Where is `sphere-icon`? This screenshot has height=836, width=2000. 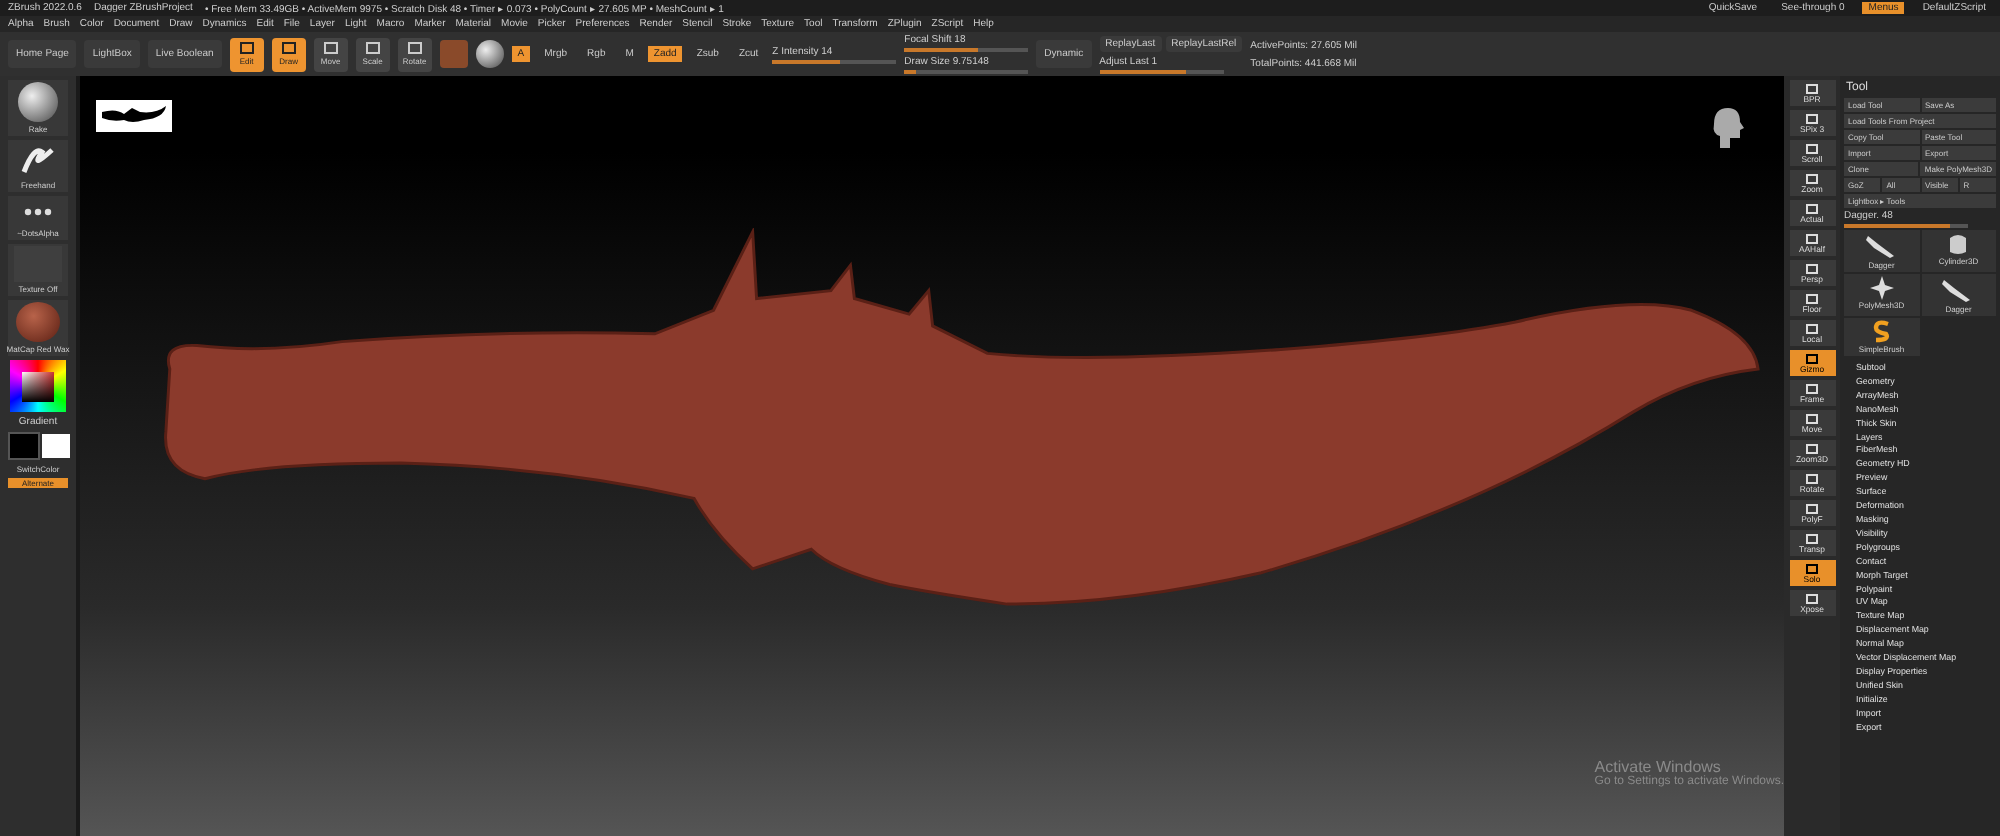 sphere-icon is located at coordinates (489, 54).